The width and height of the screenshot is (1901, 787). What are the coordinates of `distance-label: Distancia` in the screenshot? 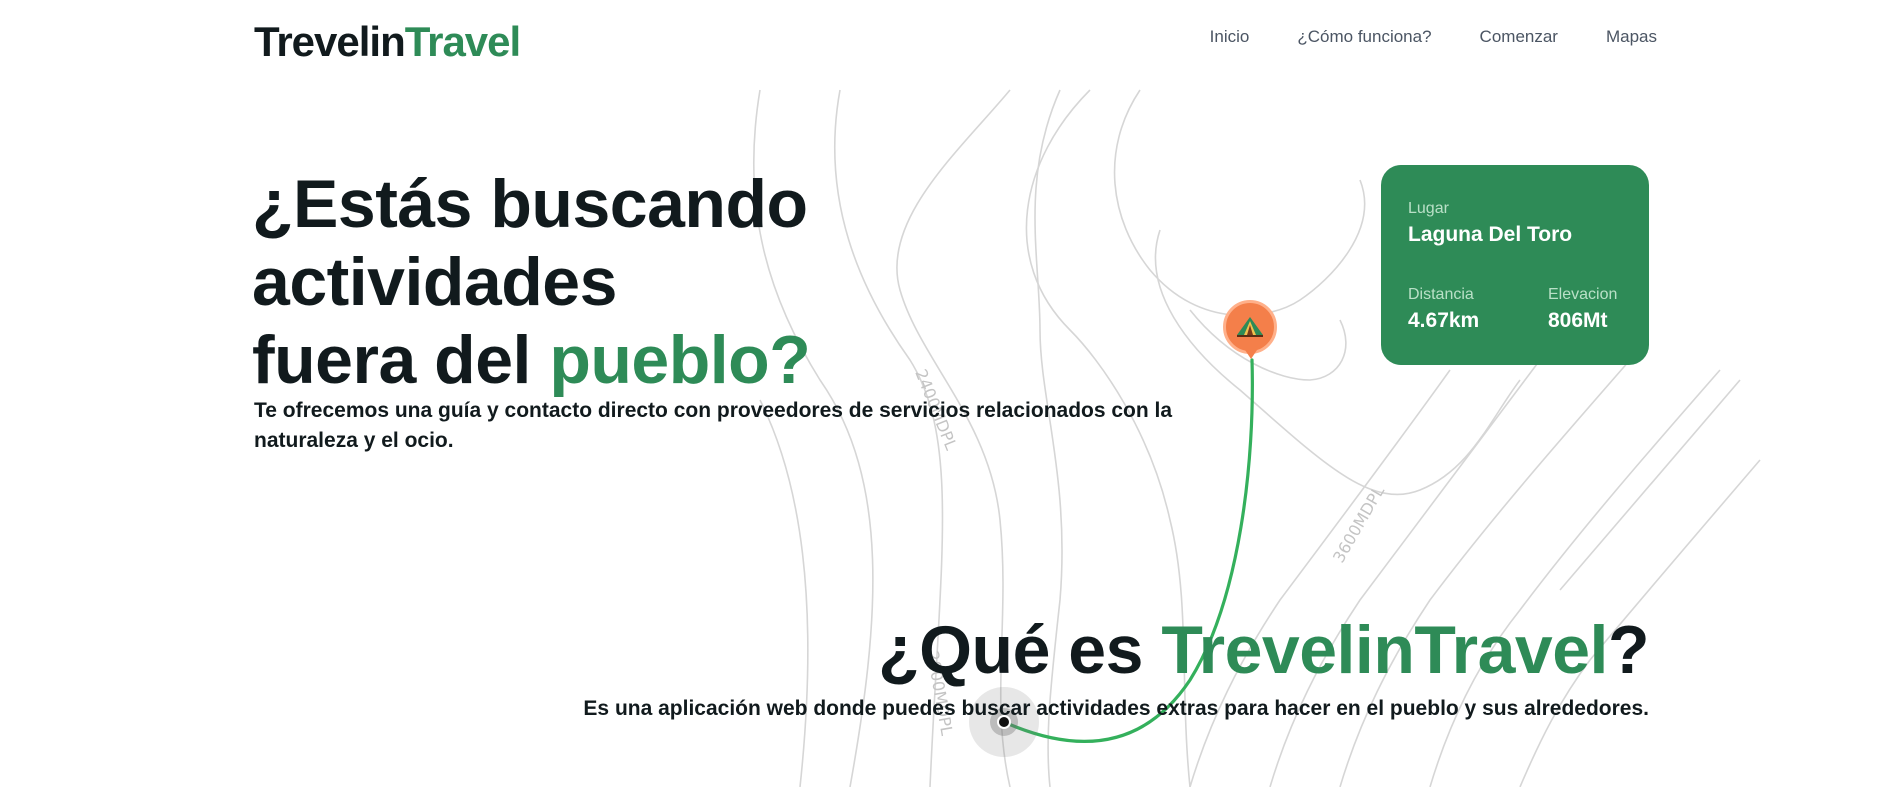 It's located at (1441, 294).